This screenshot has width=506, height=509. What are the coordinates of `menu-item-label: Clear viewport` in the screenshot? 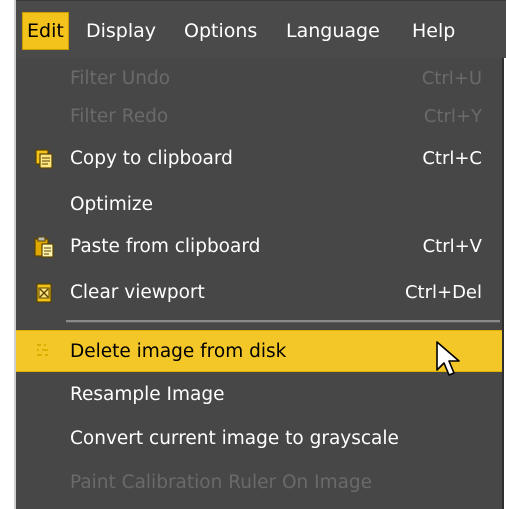 It's located at (137, 292).